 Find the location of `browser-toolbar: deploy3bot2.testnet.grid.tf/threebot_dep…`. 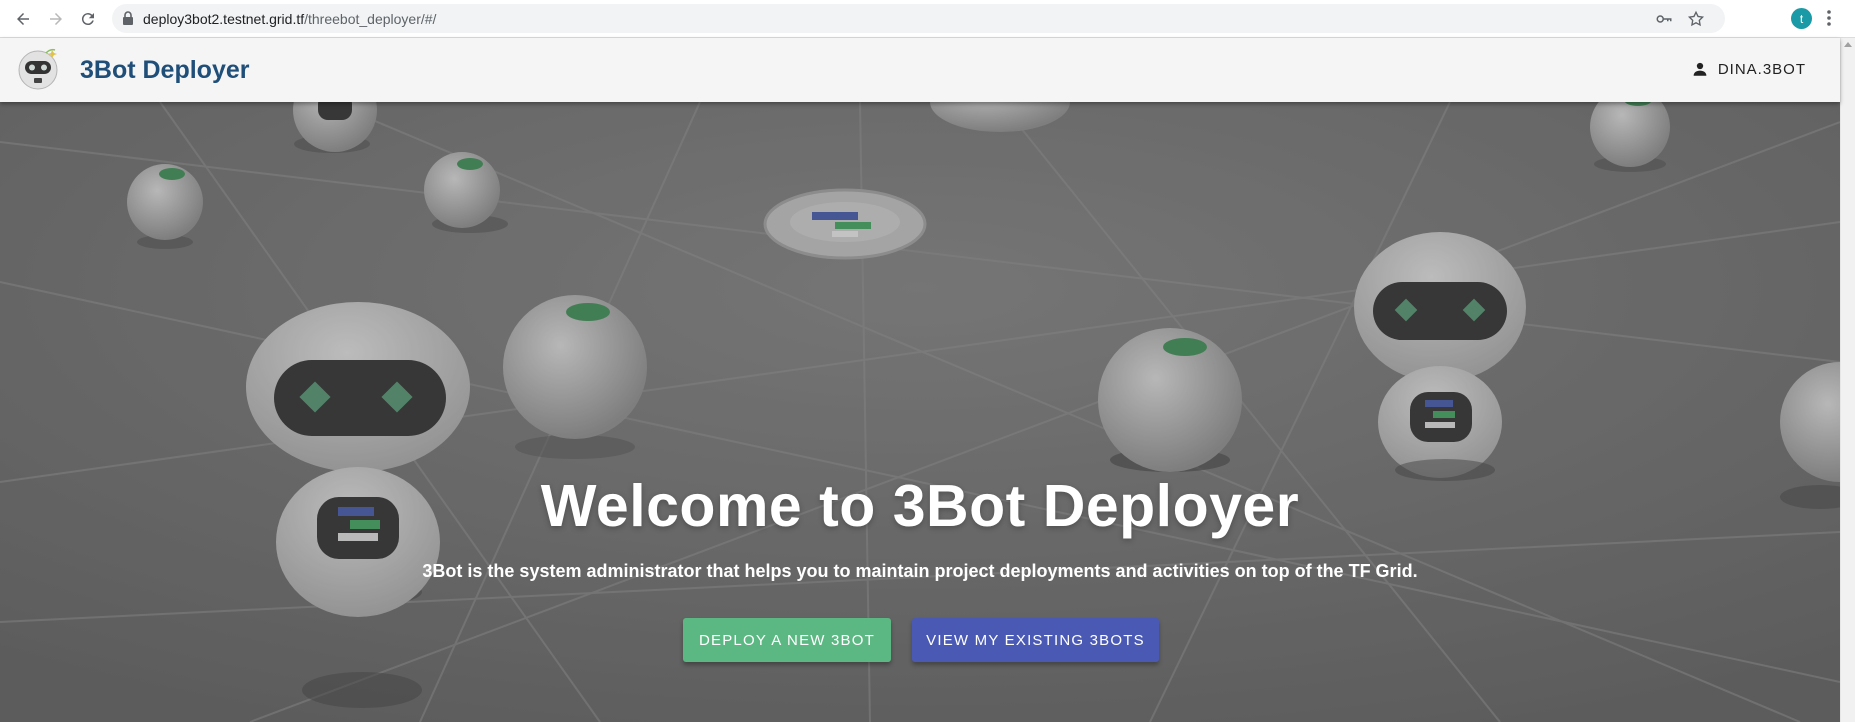

browser-toolbar: deploy3bot2.testnet.grid.tf/threebot_dep… is located at coordinates (927, 19).